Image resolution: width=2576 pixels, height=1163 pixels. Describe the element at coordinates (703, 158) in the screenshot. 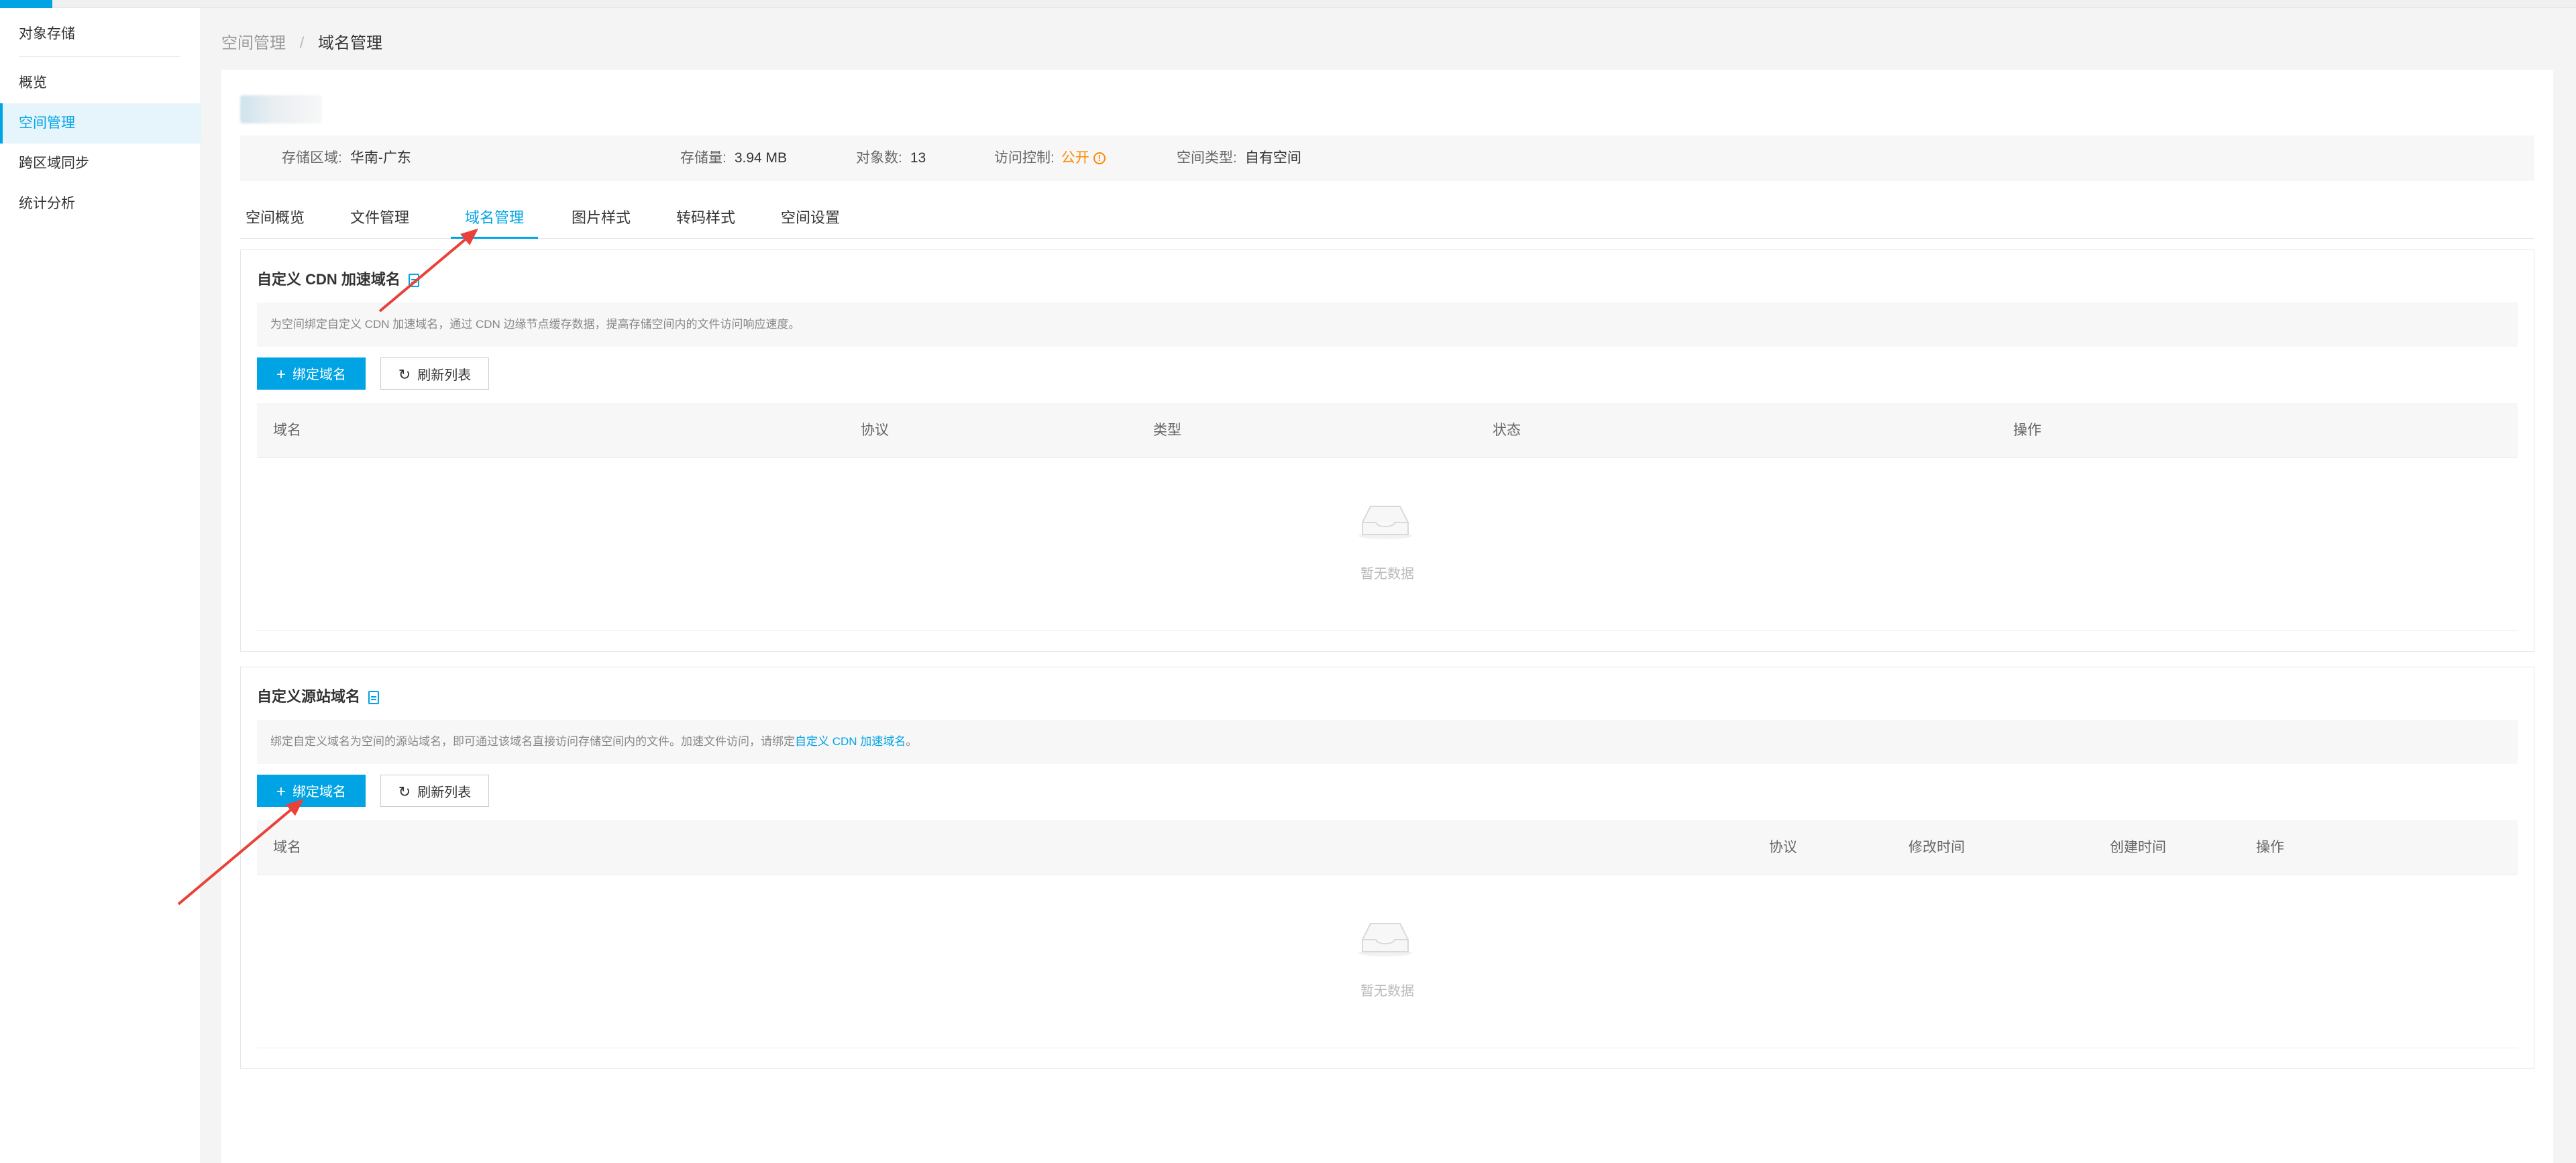

I see `info-storage-label: 存储量:` at that location.